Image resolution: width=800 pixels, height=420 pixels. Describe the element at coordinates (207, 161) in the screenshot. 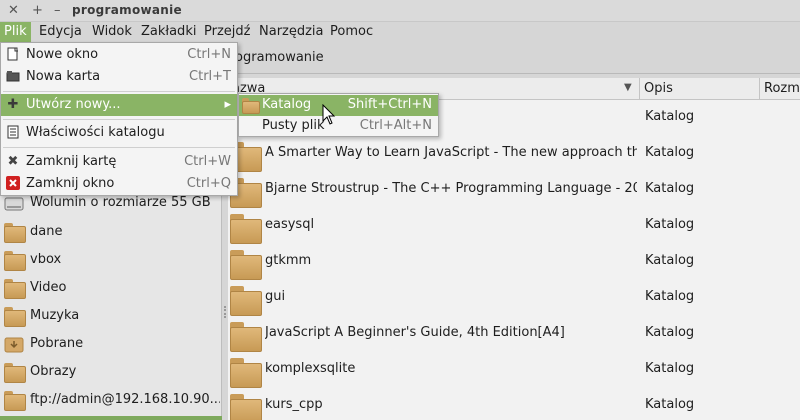

I see `menu-item-shortcut: Ctrl+W` at that location.